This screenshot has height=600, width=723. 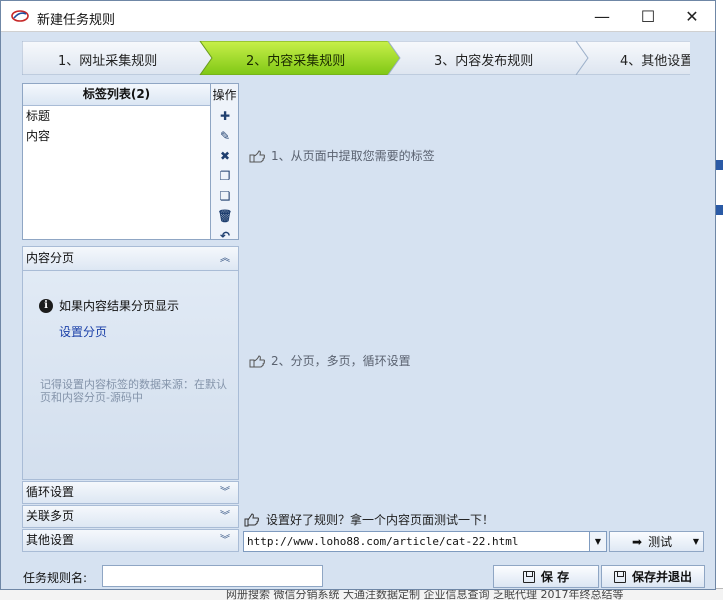 What do you see at coordinates (251, 519) in the screenshot?
I see `thumbs-up-icon` at bounding box center [251, 519].